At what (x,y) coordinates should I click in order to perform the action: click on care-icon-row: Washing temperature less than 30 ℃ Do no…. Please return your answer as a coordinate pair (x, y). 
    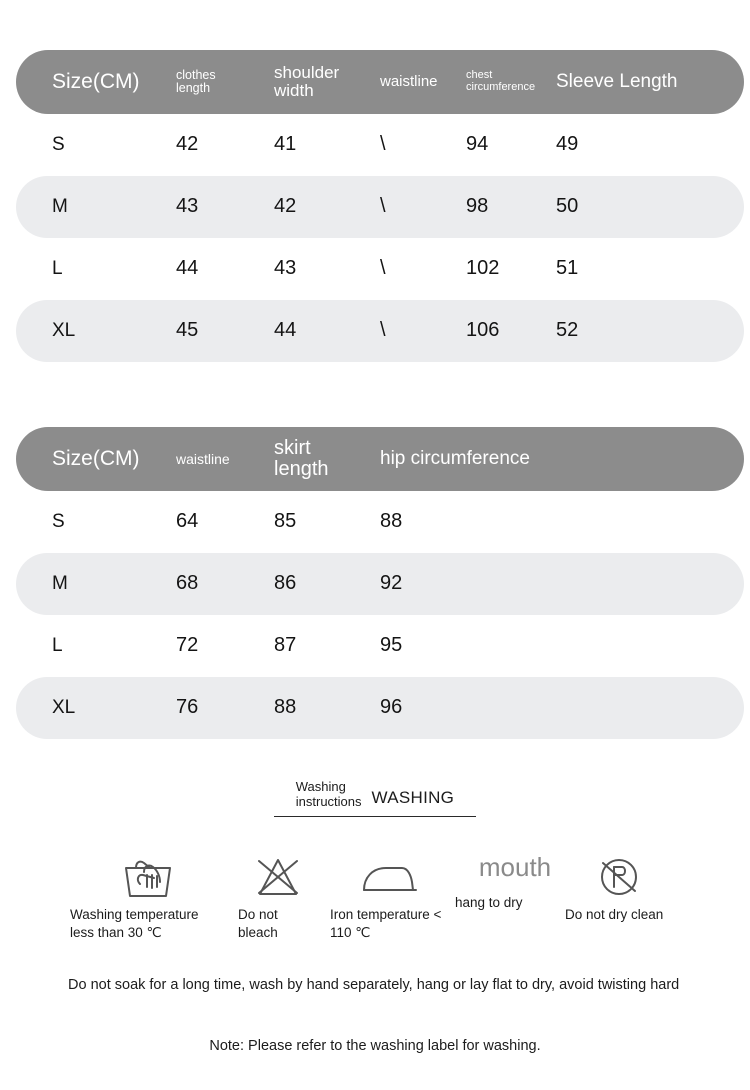
    Looking at the image, I should click on (375, 909).